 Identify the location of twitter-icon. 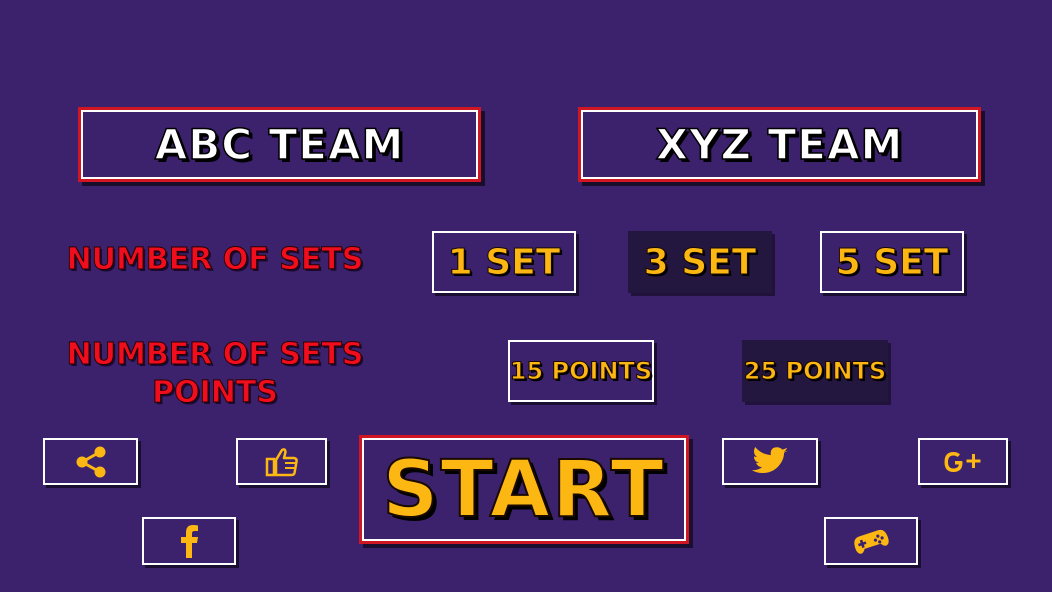
(769, 459).